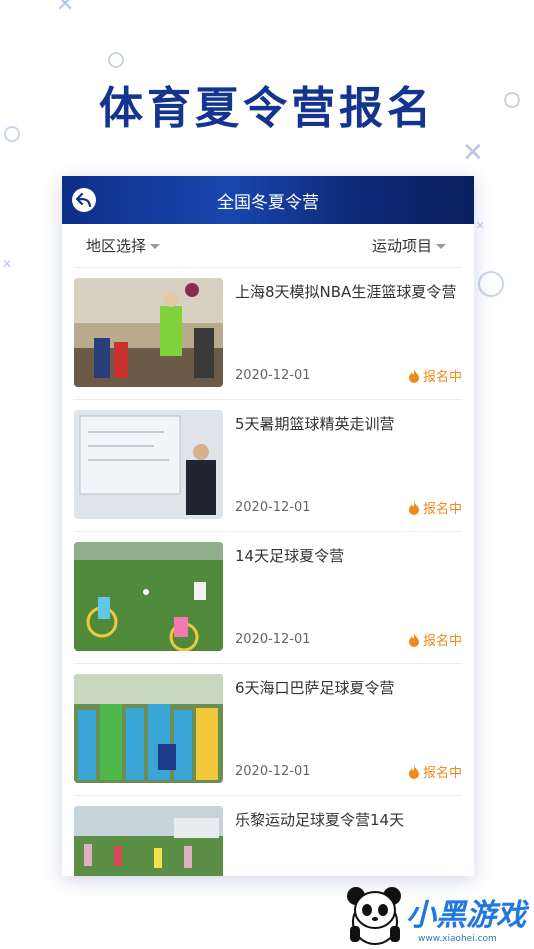  Describe the element at coordinates (457, 939) in the screenshot. I see `watermark-url: www.xiaohei.com` at that location.